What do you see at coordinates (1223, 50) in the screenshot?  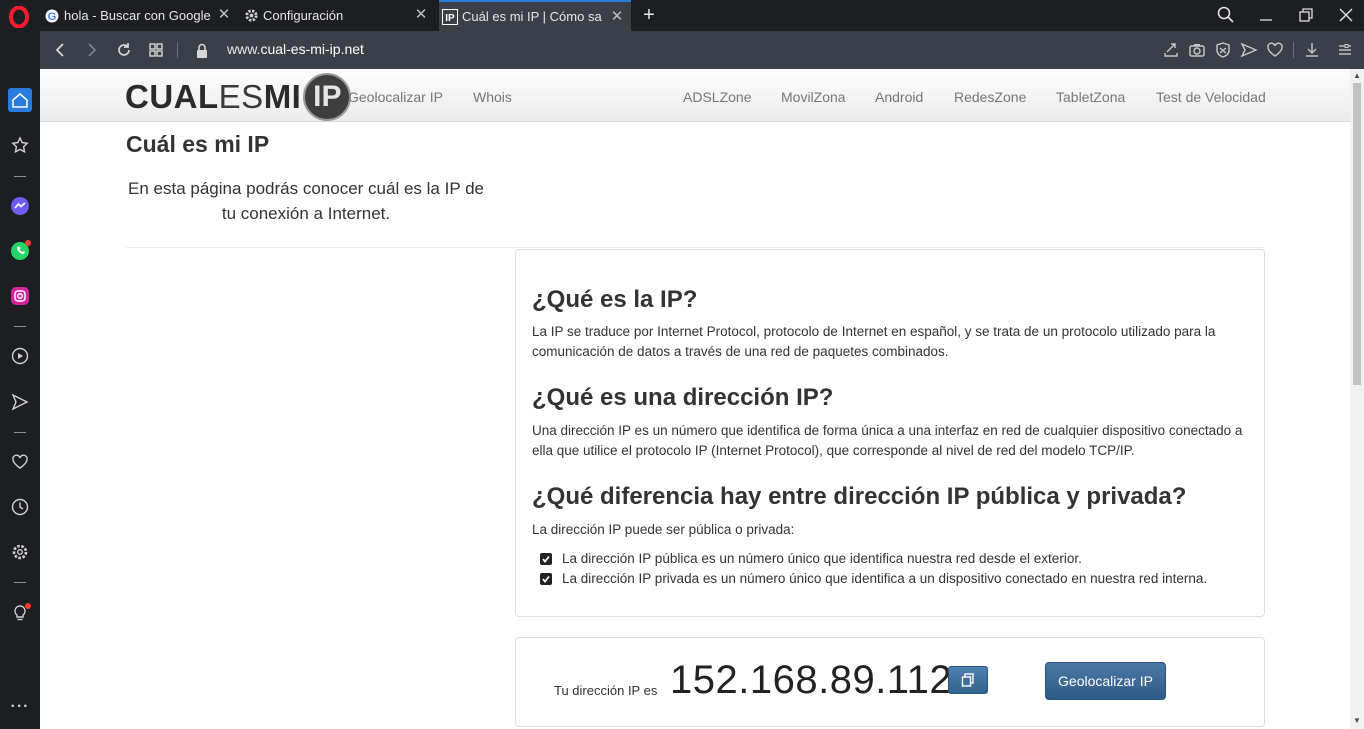 I see `adblock-icon` at bounding box center [1223, 50].